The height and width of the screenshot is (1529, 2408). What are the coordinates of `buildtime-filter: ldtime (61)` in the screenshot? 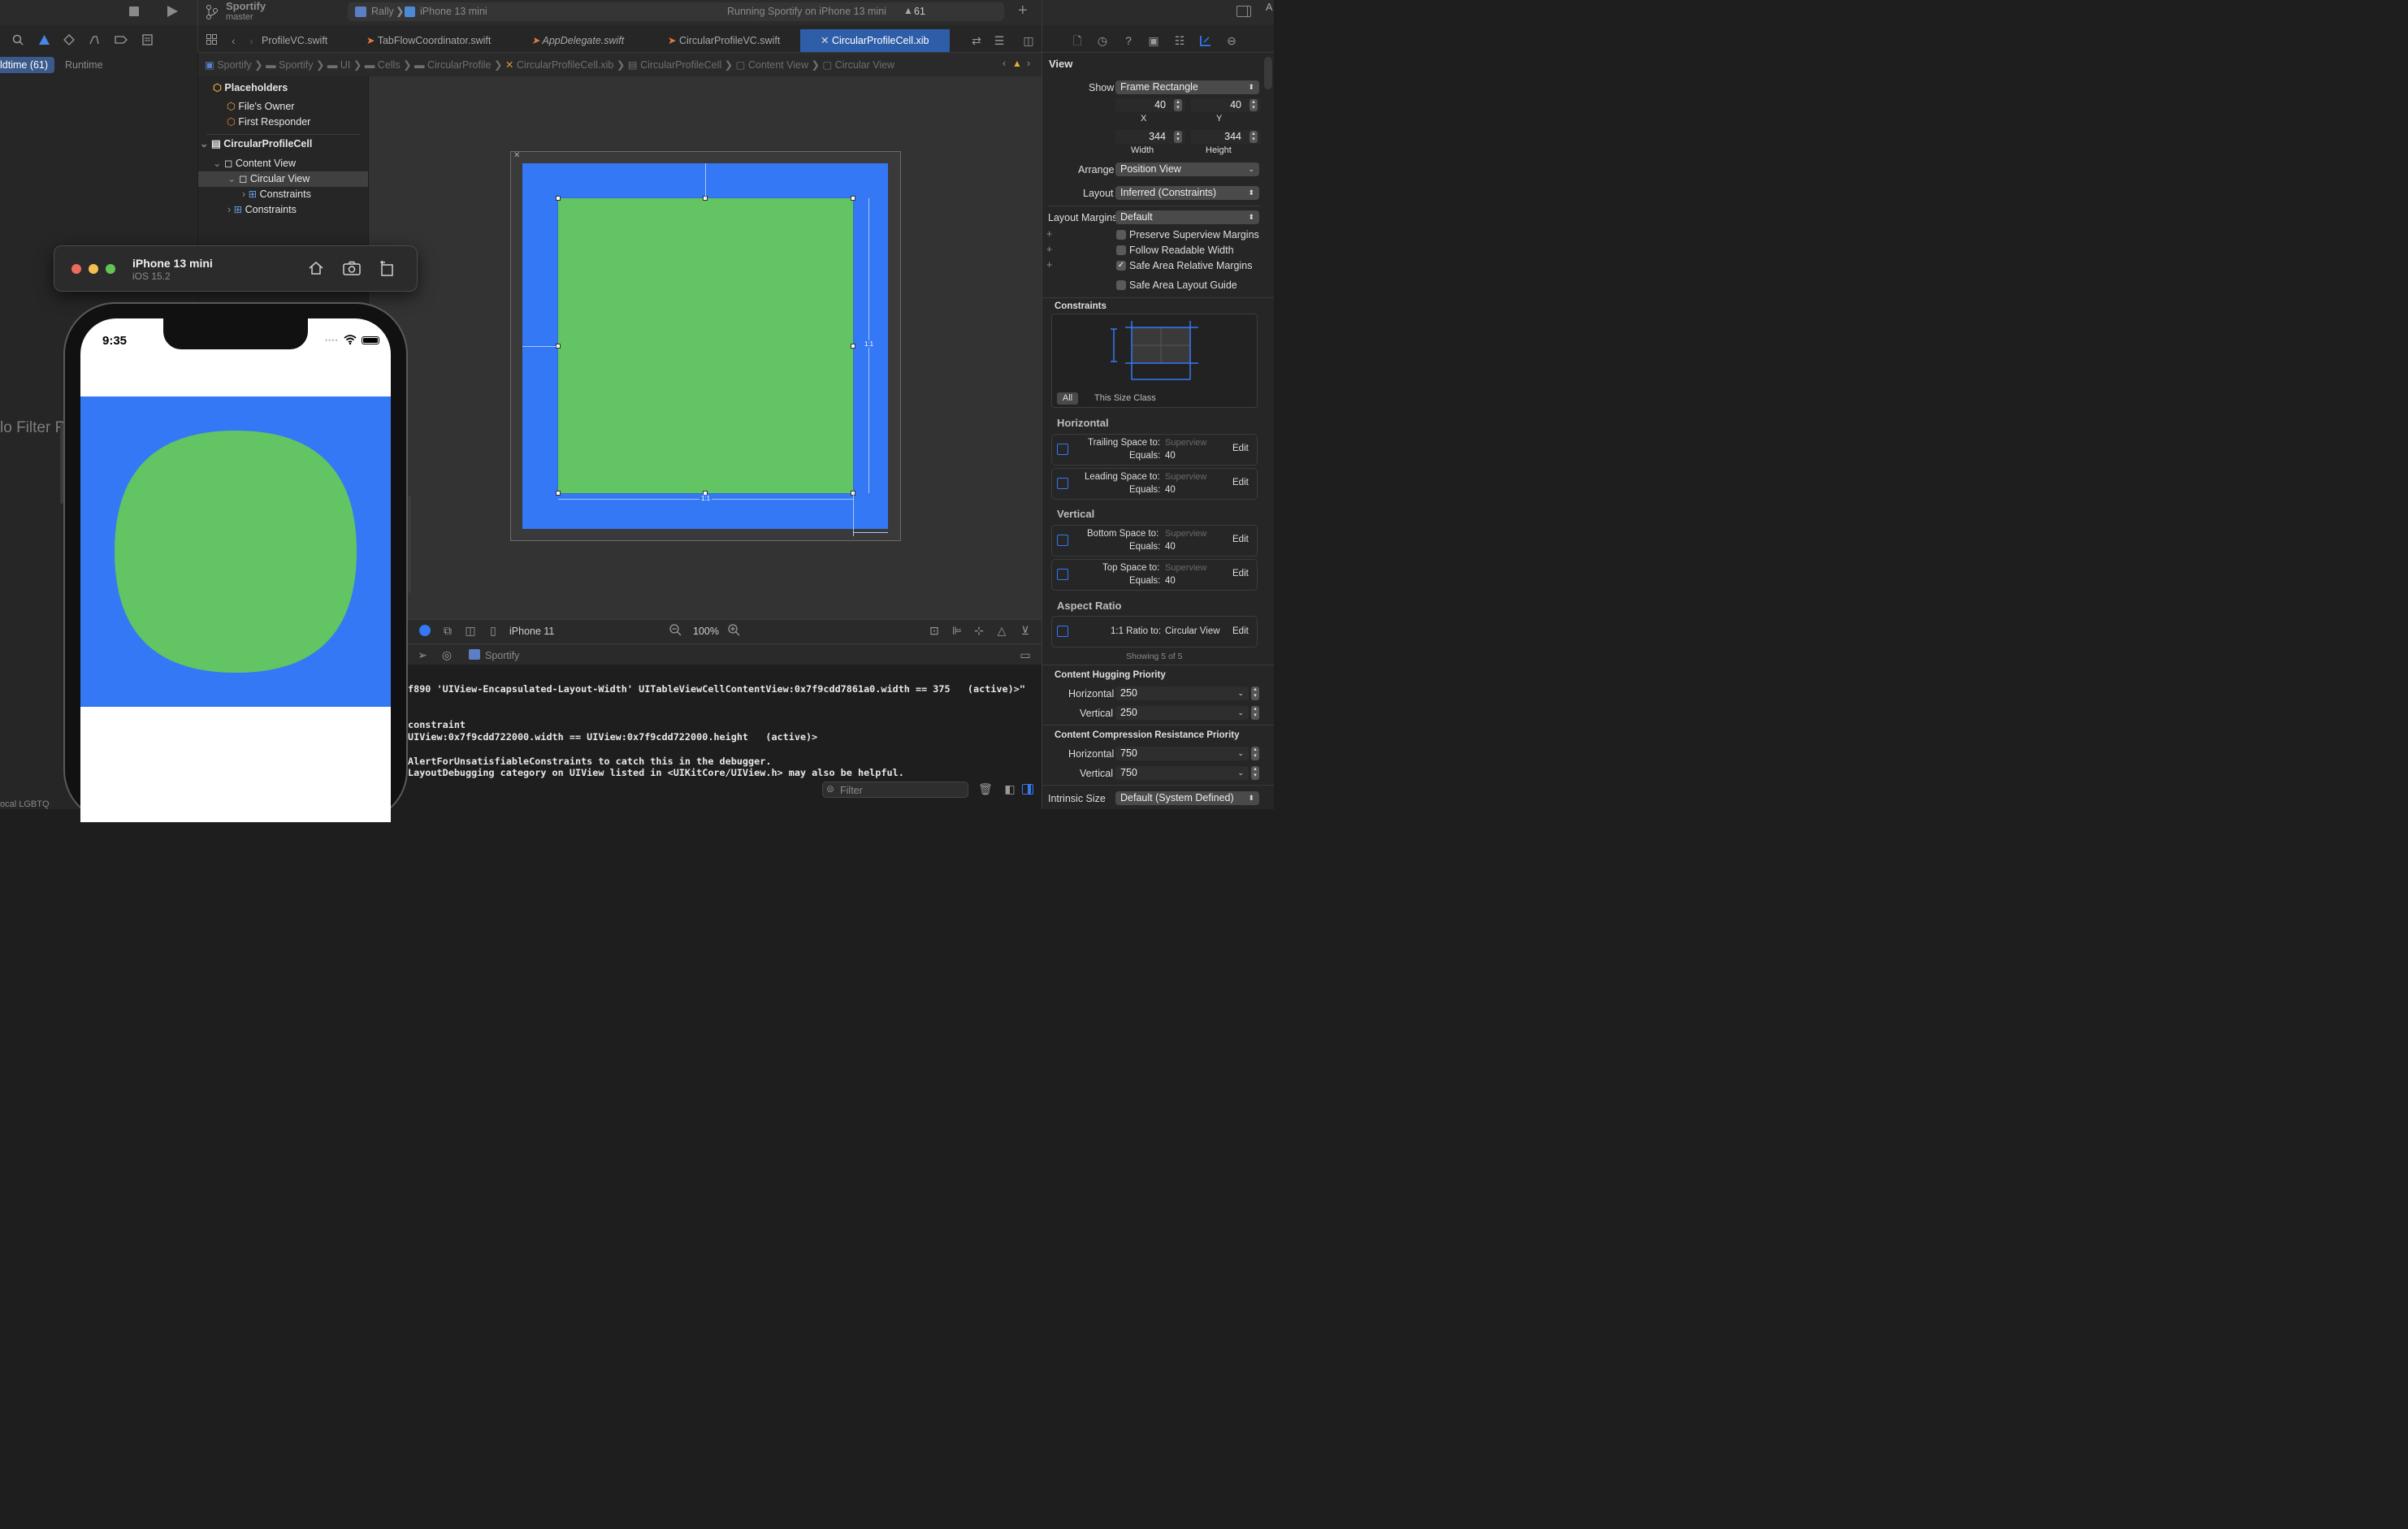 It's located at (27, 65).